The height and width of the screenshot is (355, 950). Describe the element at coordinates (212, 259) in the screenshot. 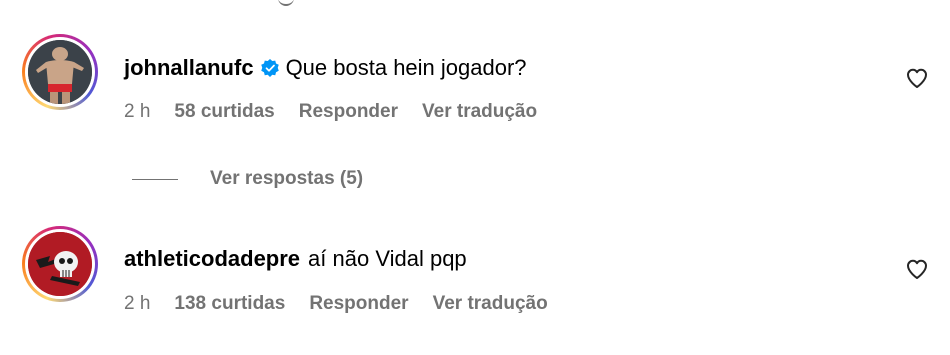

I see `comment-username: athleticodadepre` at that location.